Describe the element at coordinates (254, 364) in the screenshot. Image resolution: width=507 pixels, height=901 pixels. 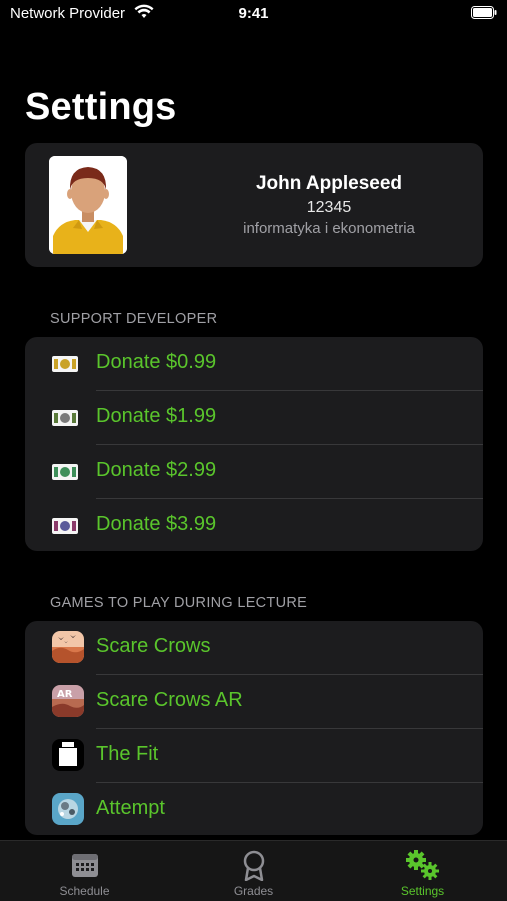
I see `donate-row-0: Donate $0.99` at that location.